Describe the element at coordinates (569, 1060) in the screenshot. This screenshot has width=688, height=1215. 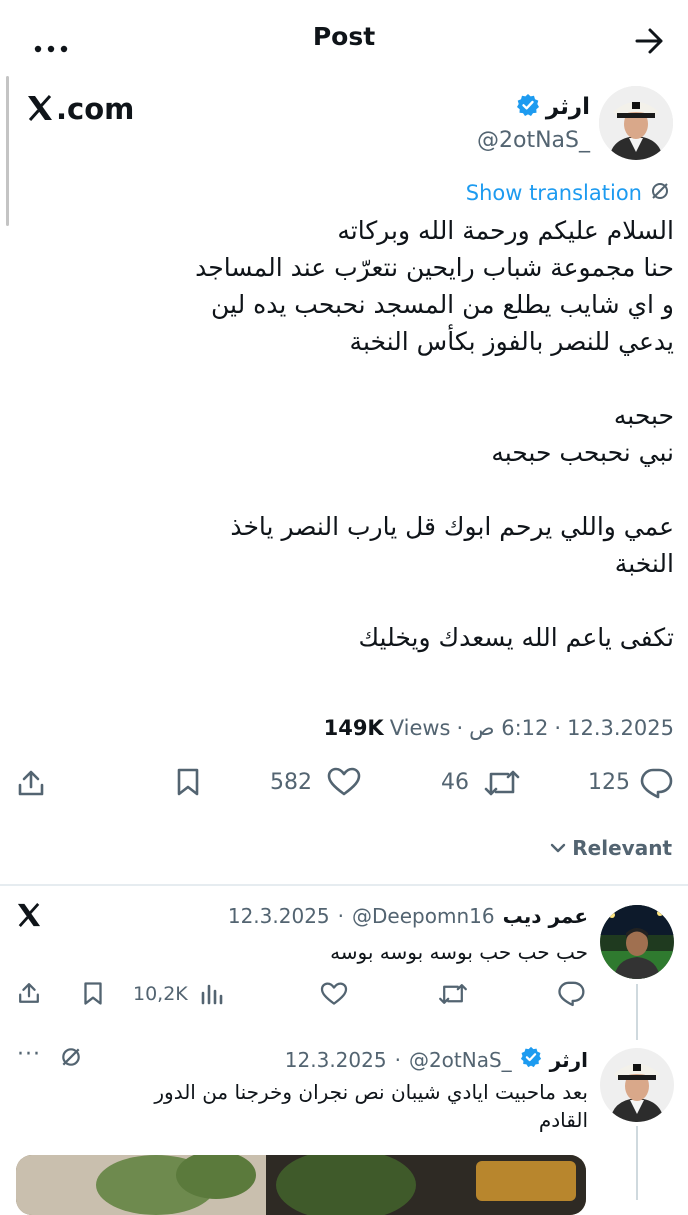
I see `reply-display-name: ارثر` at that location.